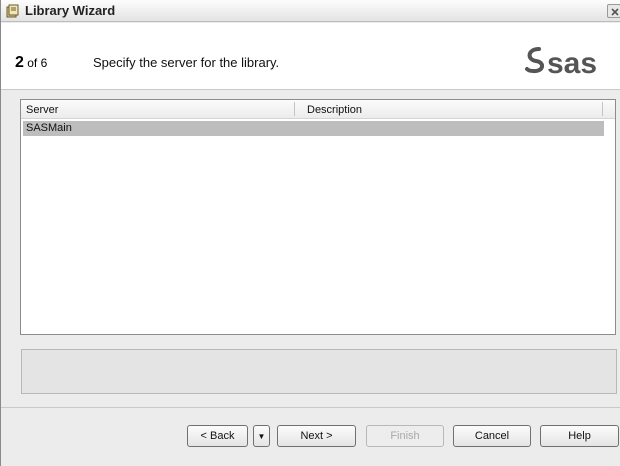  What do you see at coordinates (313, 128) in the screenshot?
I see `list-row-sasmain: SASMain` at bounding box center [313, 128].